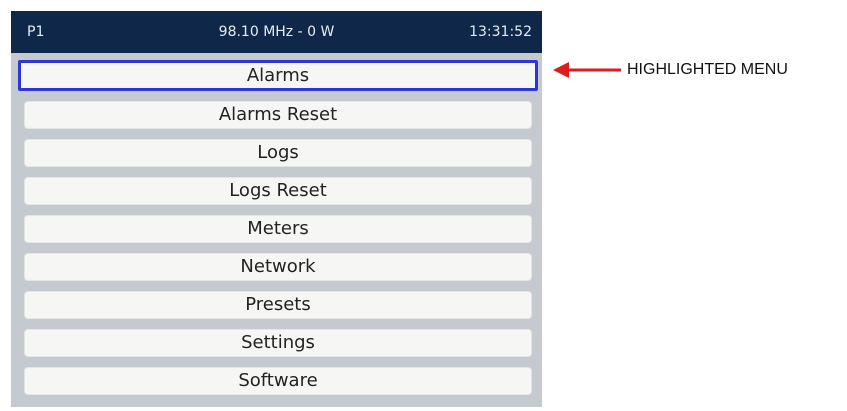 The height and width of the screenshot is (411, 847). I want to click on clock: 13:31:52, so click(500, 32).